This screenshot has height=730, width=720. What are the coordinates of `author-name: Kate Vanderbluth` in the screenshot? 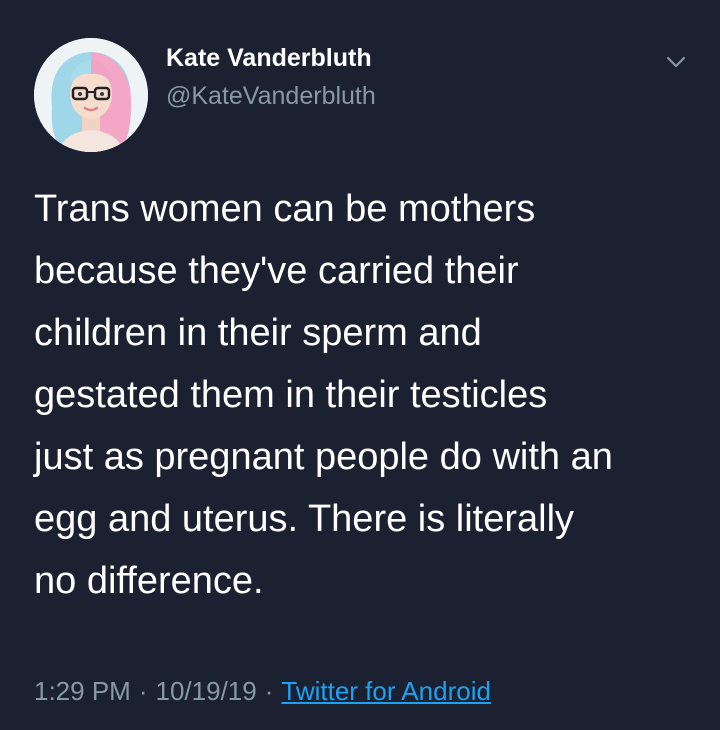 It's located at (269, 58).